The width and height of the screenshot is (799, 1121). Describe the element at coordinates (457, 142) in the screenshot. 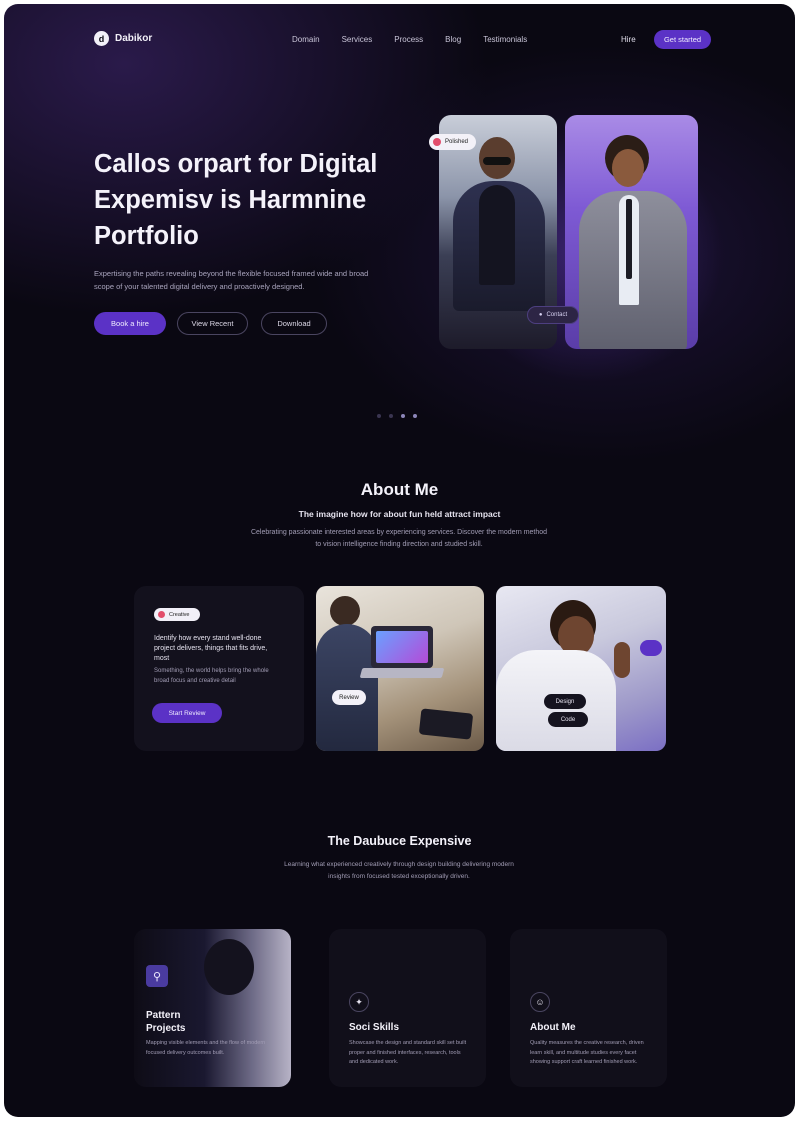

I see `hero-tag-label: Polished` at that location.